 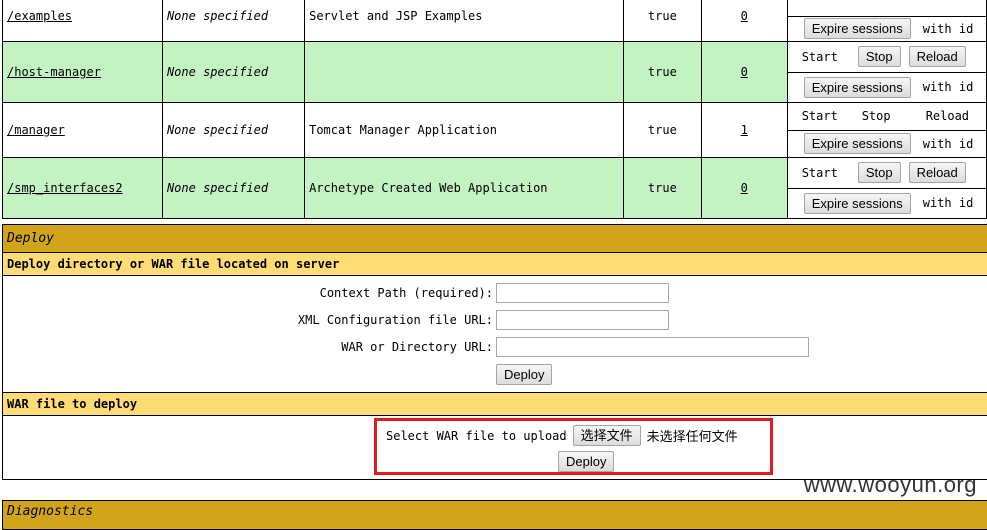 What do you see at coordinates (39, 16) in the screenshot?
I see `app-path-link: /examples` at bounding box center [39, 16].